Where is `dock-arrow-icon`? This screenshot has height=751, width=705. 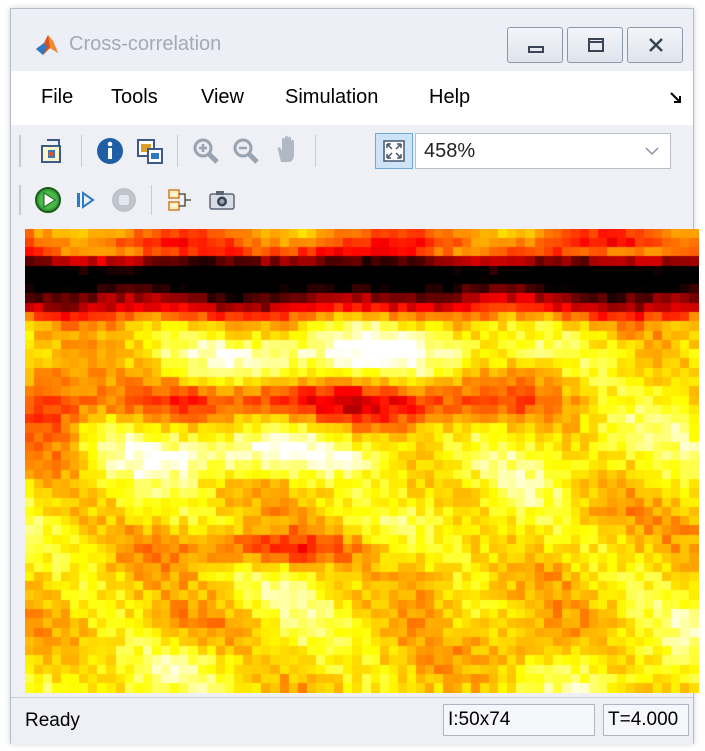 dock-arrow-icon is located at coordinates (676, 98).